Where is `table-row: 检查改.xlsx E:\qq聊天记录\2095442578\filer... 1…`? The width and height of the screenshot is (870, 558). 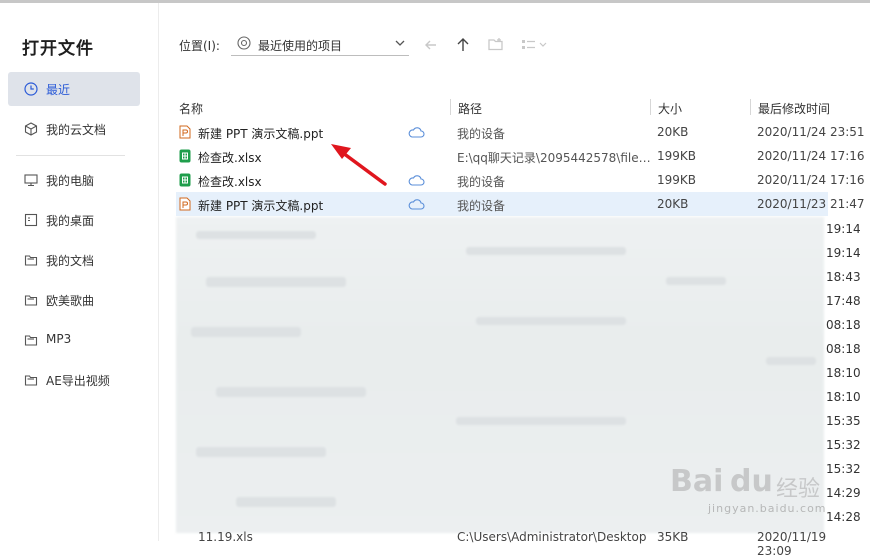
table-row: 检查改.xlsx E:\qq聊天记录\2095442578\filer... 1… is located at coordinates (520, 156).